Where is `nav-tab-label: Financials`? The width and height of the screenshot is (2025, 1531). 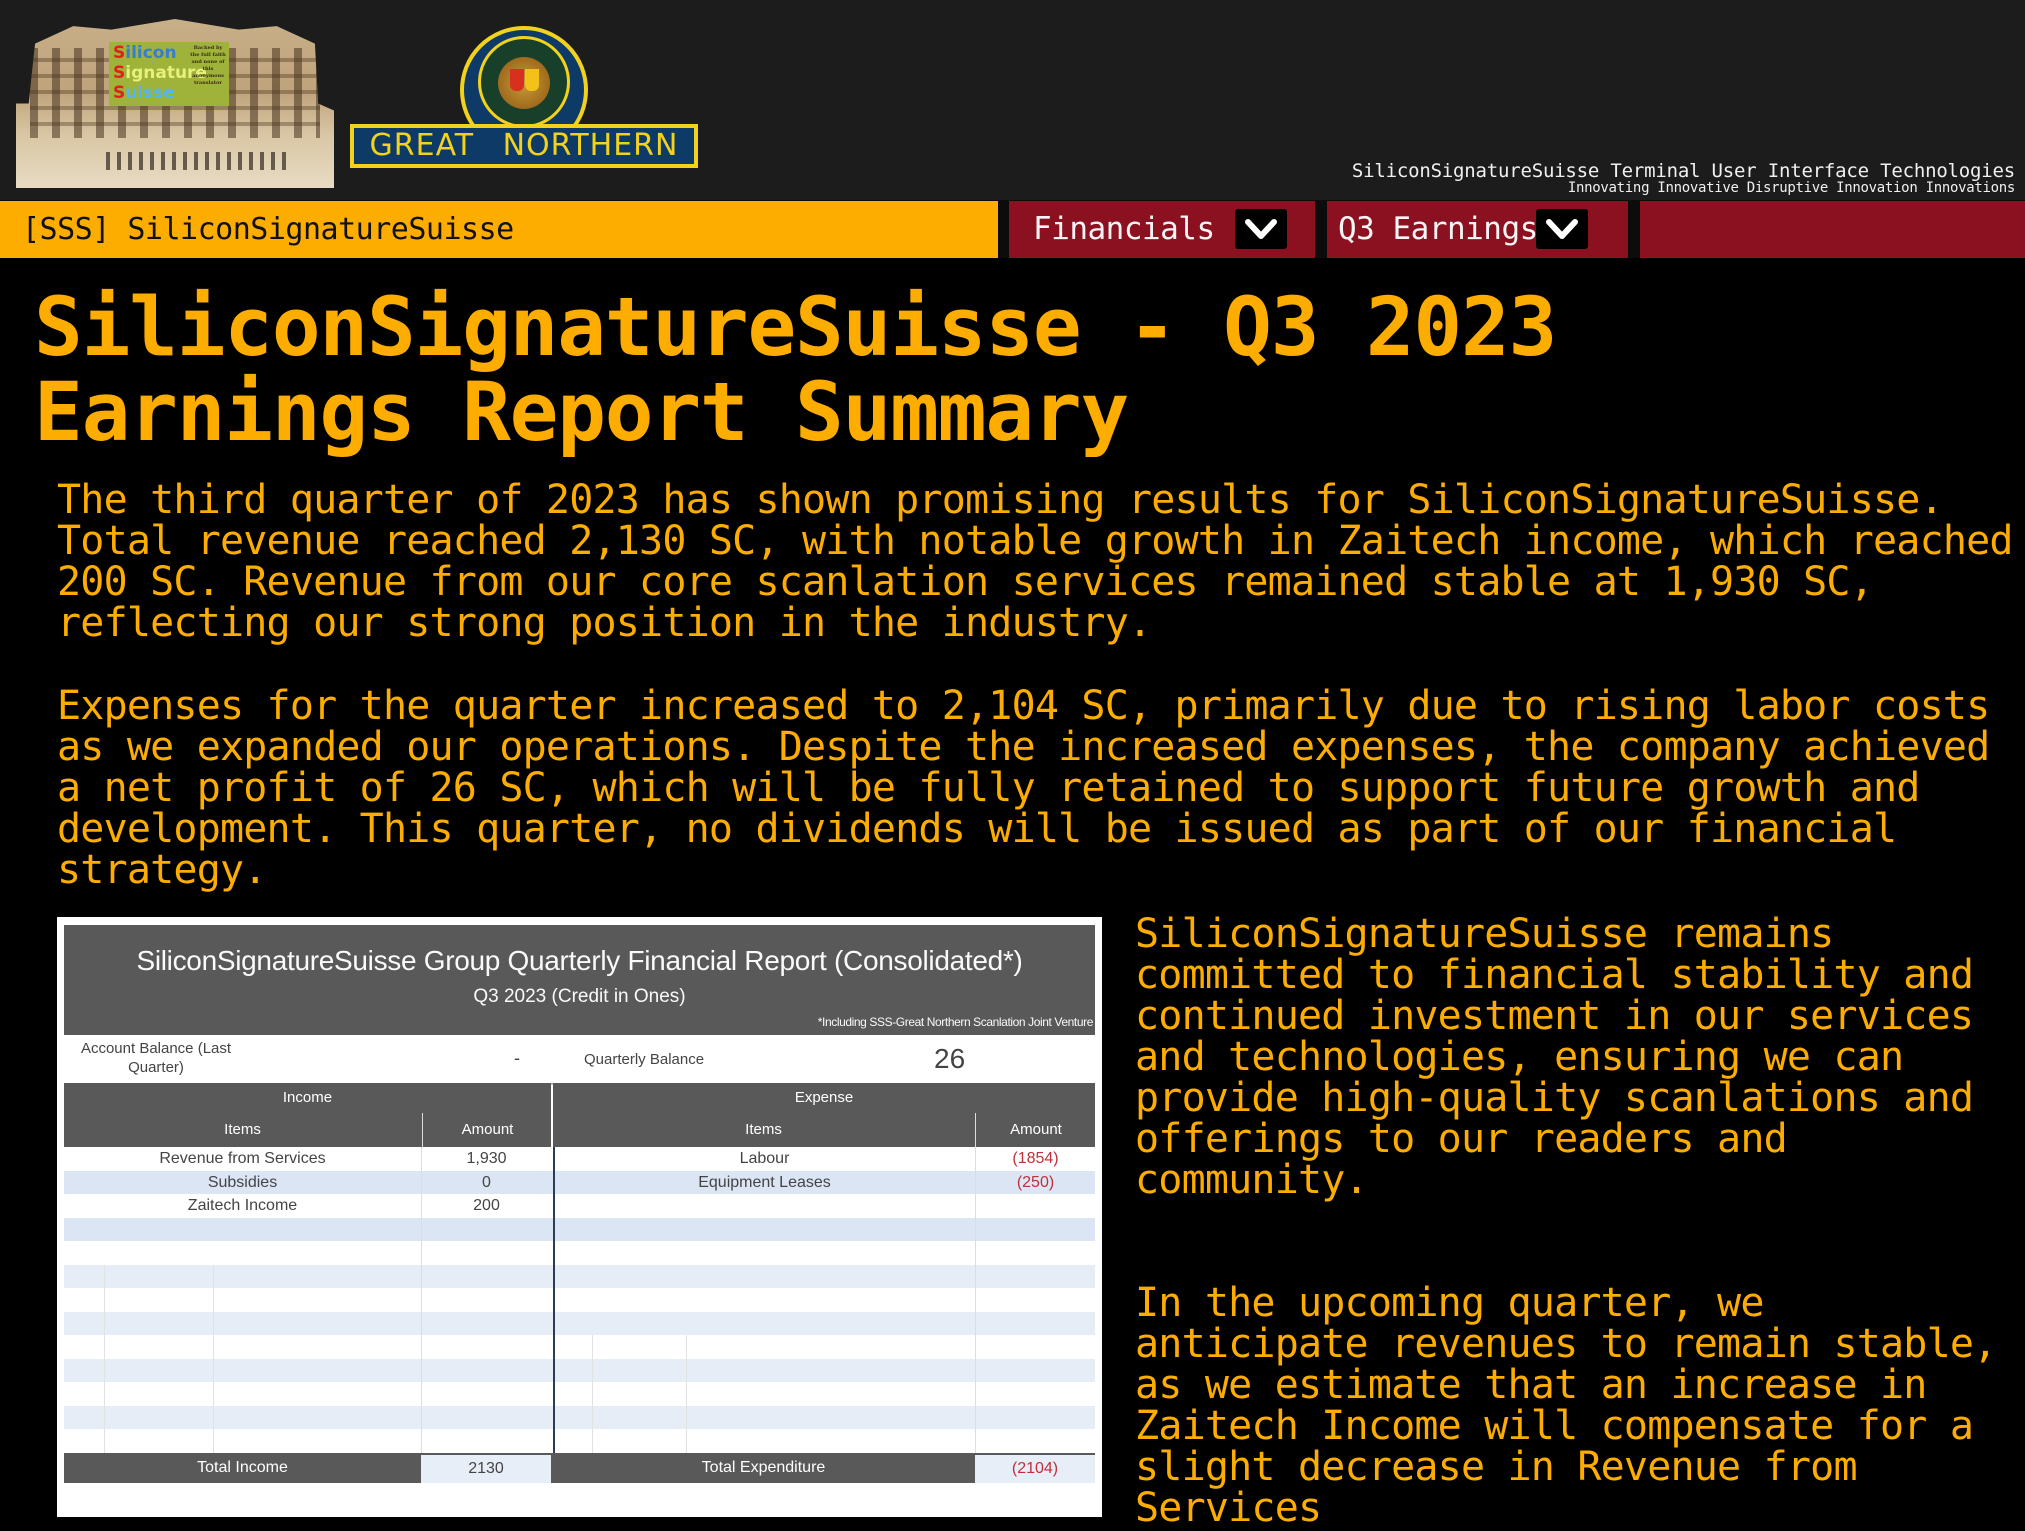
nav-tab-label: Financials is located at coordinates (1124, 229).